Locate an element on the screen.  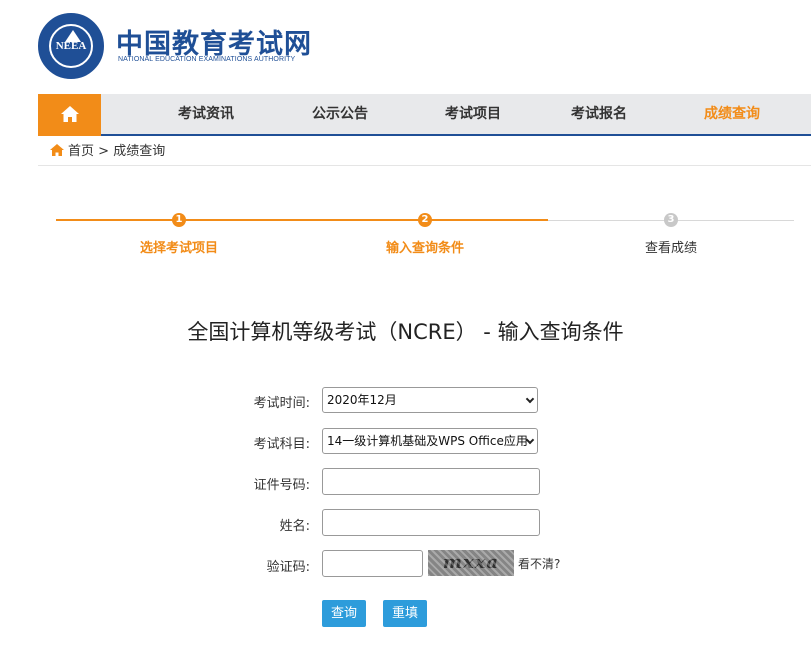
nav-item-exam-projects: 考试项目 is located at coordinates (473, 114).